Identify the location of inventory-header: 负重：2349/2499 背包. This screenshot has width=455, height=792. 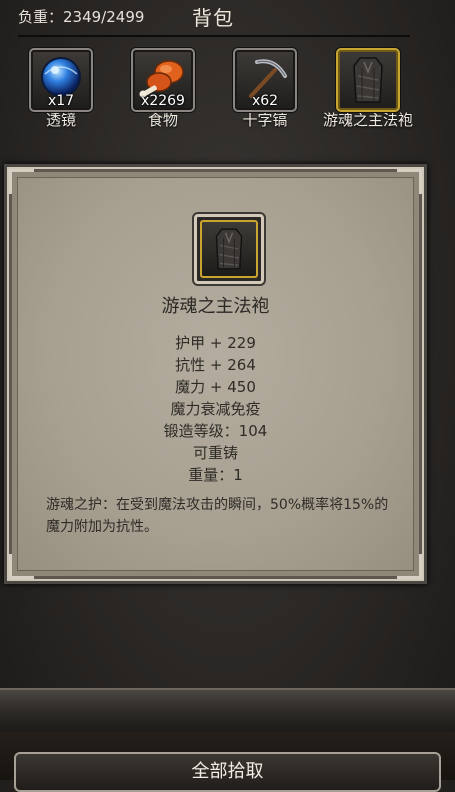
(227, 18).